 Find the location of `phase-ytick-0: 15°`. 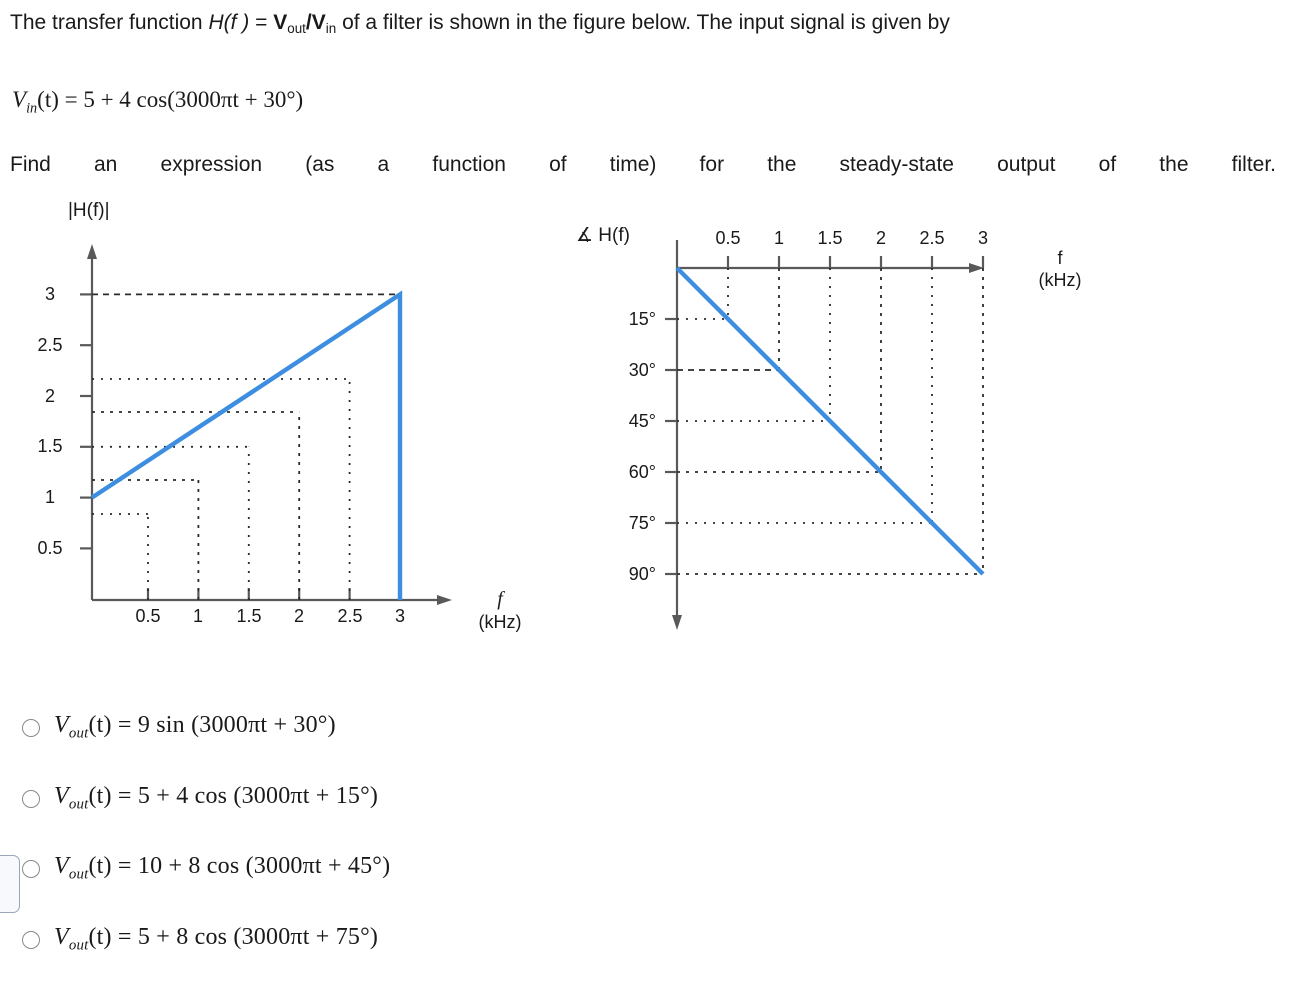

phase-ytick-0: 15° is located at coordinates (642, 319).